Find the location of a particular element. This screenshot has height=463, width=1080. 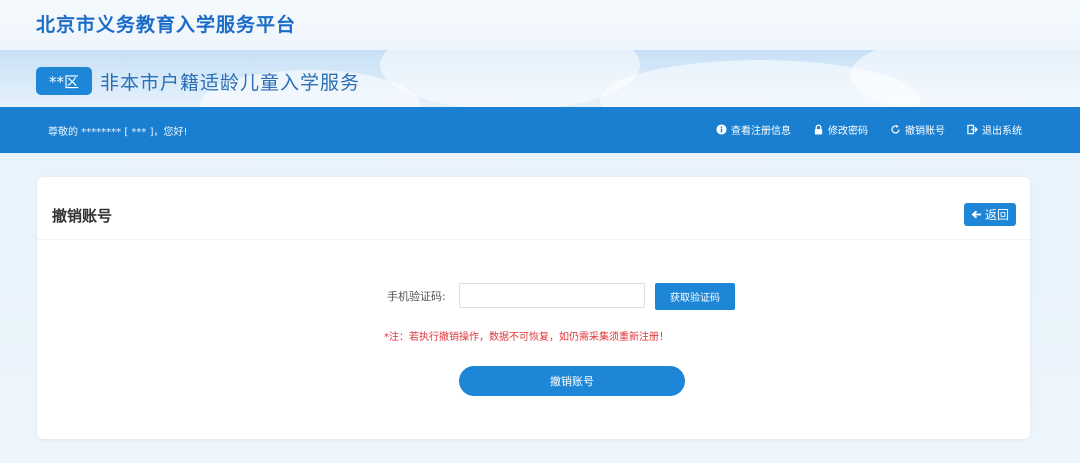

arrow-left-icon is located at coordinates (976, 214).